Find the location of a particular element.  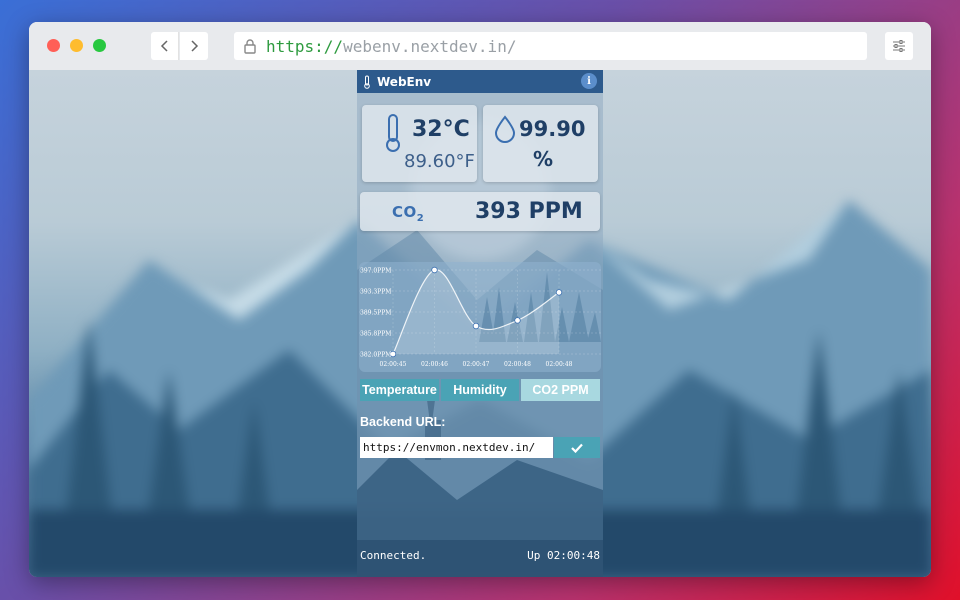

backend-url-label: Backend URL: is located at coordinates (403, 422).